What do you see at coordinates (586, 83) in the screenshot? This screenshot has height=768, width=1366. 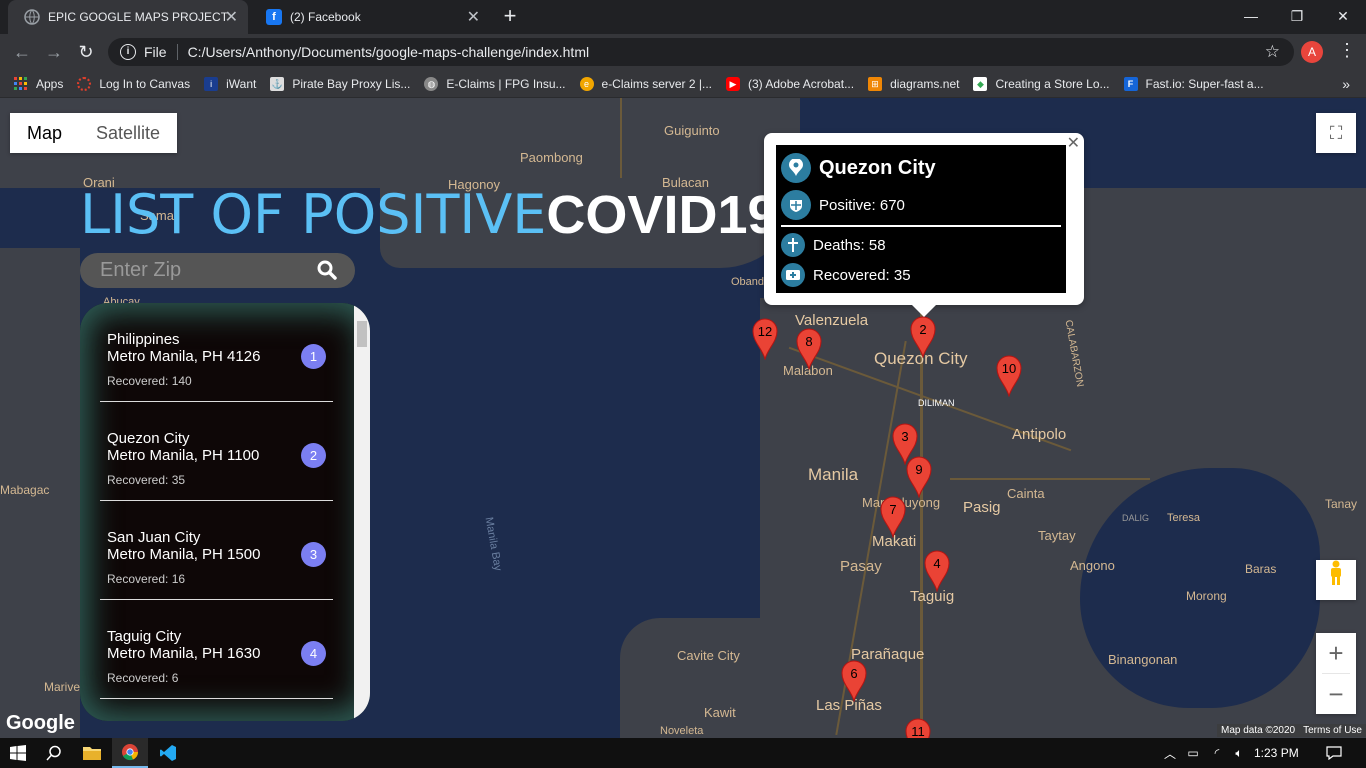 I see `eclaims-icon: e` at bounding box center [586, 83].